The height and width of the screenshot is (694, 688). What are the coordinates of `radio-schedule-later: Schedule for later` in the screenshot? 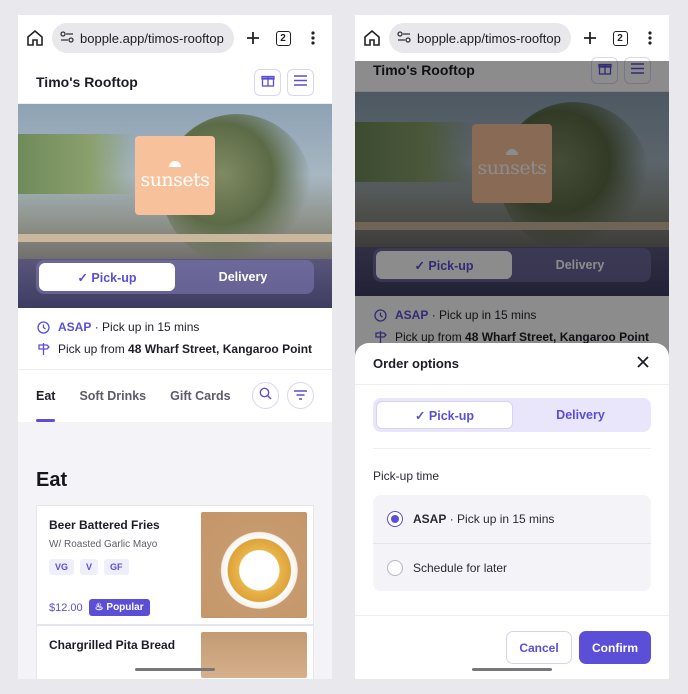 It's located at (512, 567).